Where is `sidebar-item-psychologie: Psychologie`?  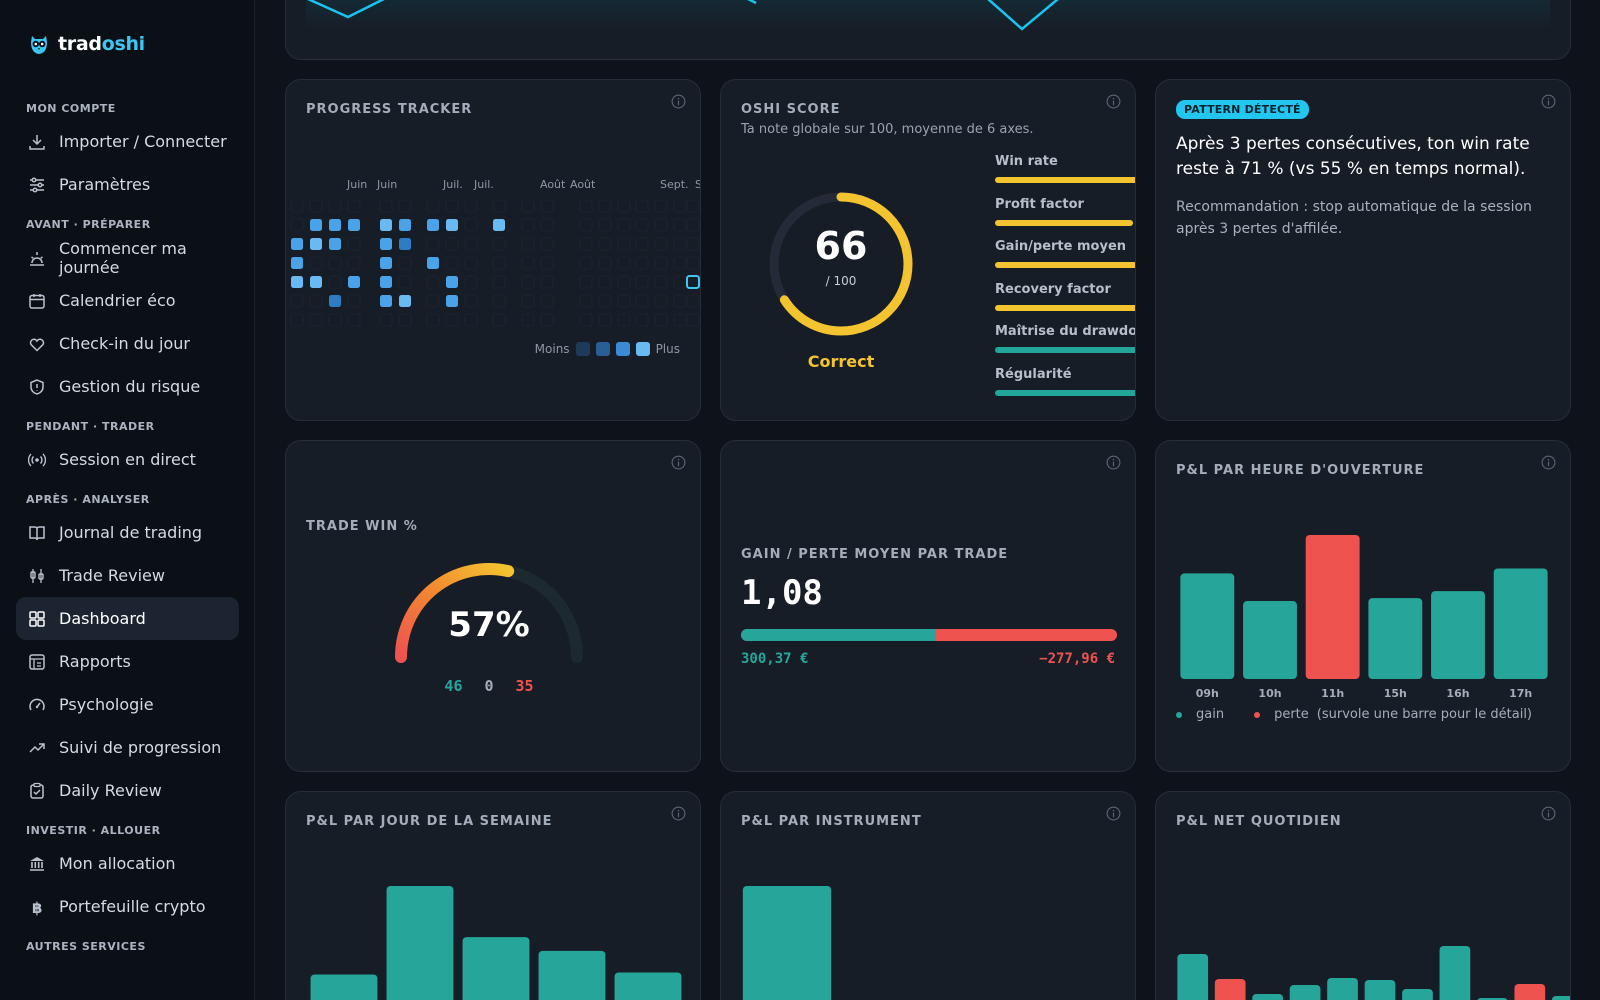 sidebar-item-psychologie: Psychologie is located at coordinates (127, 704).